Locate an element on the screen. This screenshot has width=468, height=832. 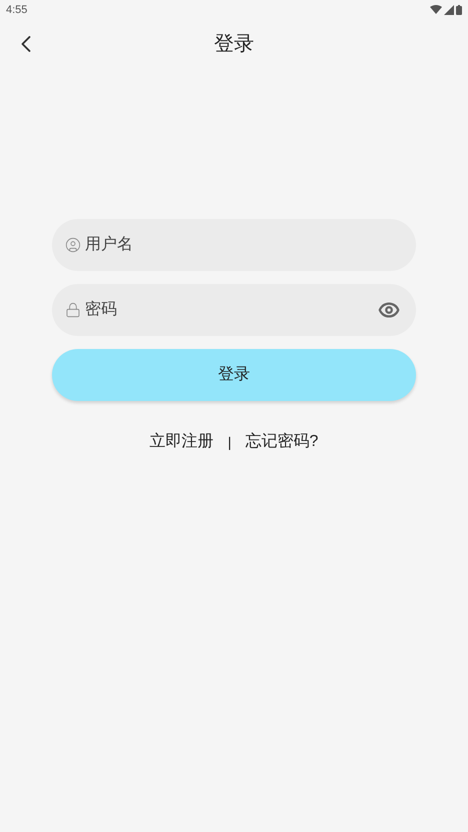
login-button: 登录 is located at coordinates (234, 375).